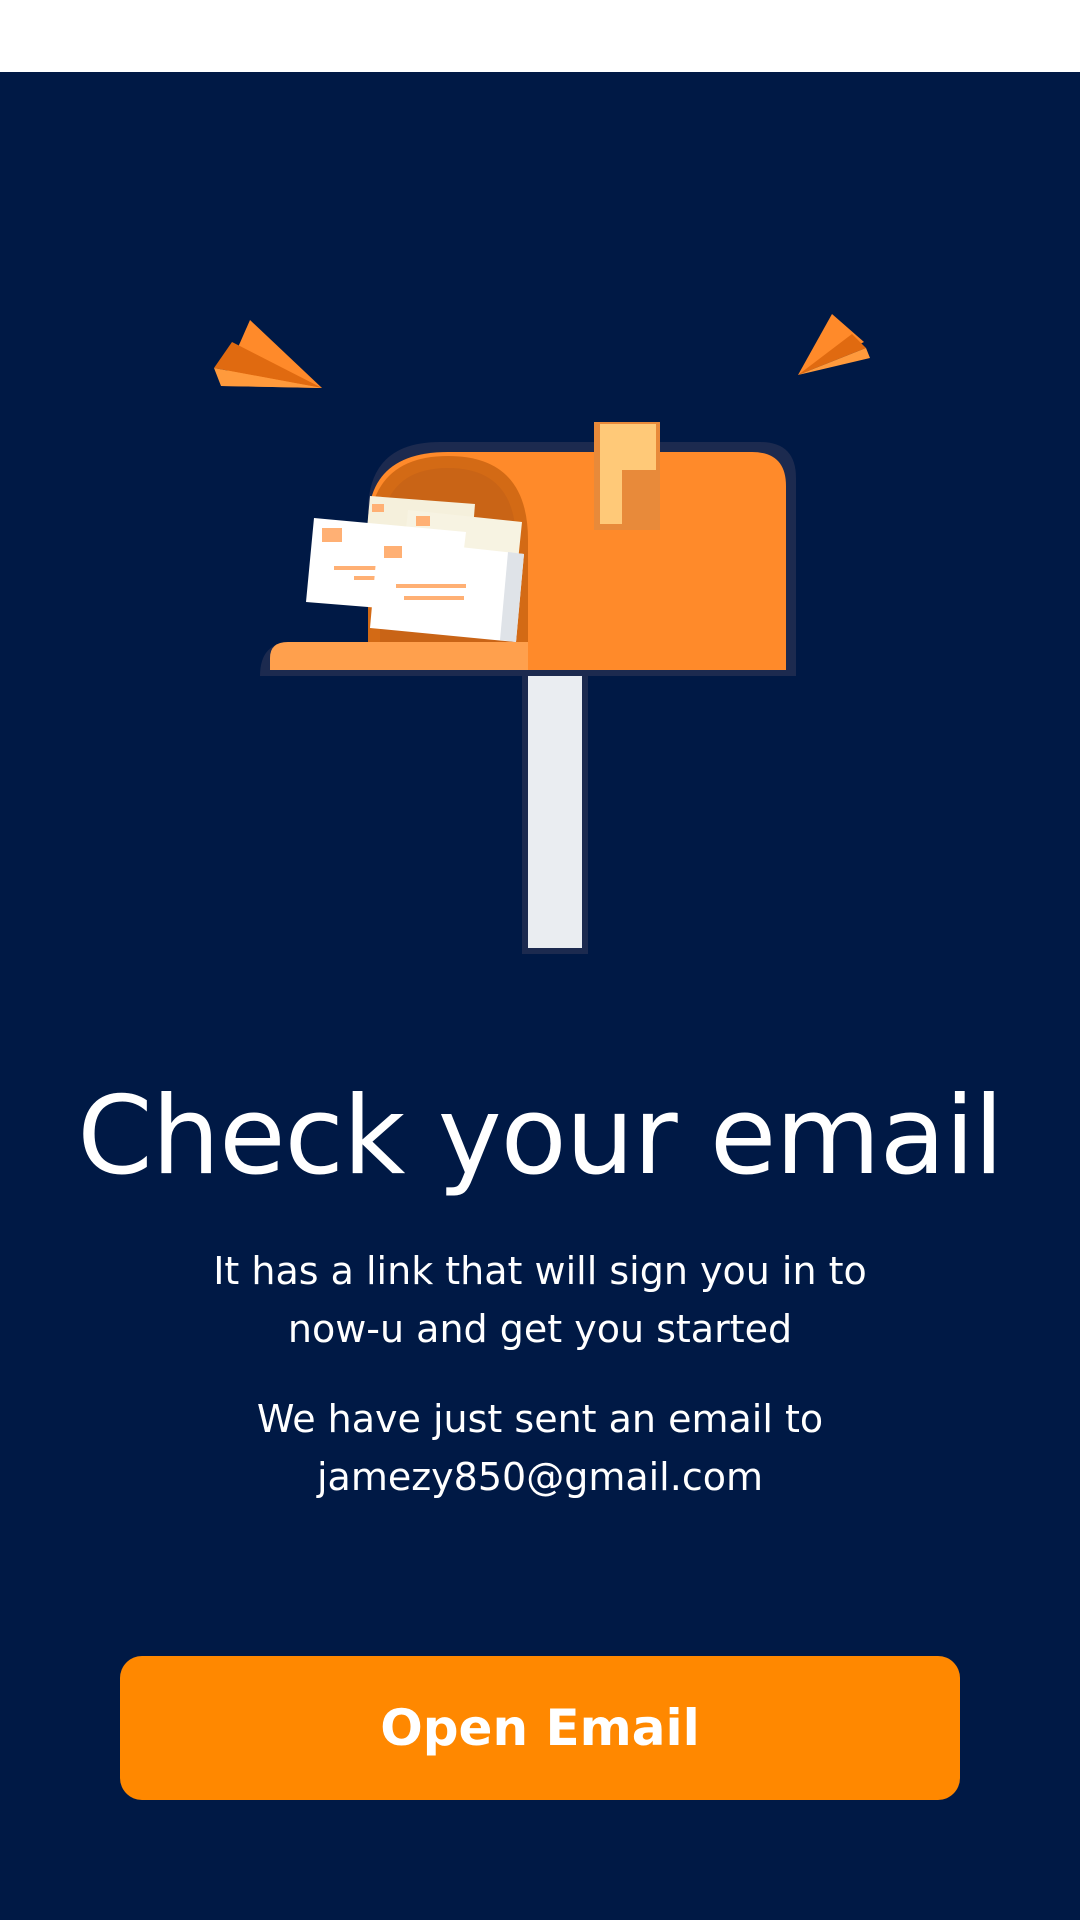  Describe the element at coordinates (540, 36) in the screenshot. I see `status-bar` at that location.